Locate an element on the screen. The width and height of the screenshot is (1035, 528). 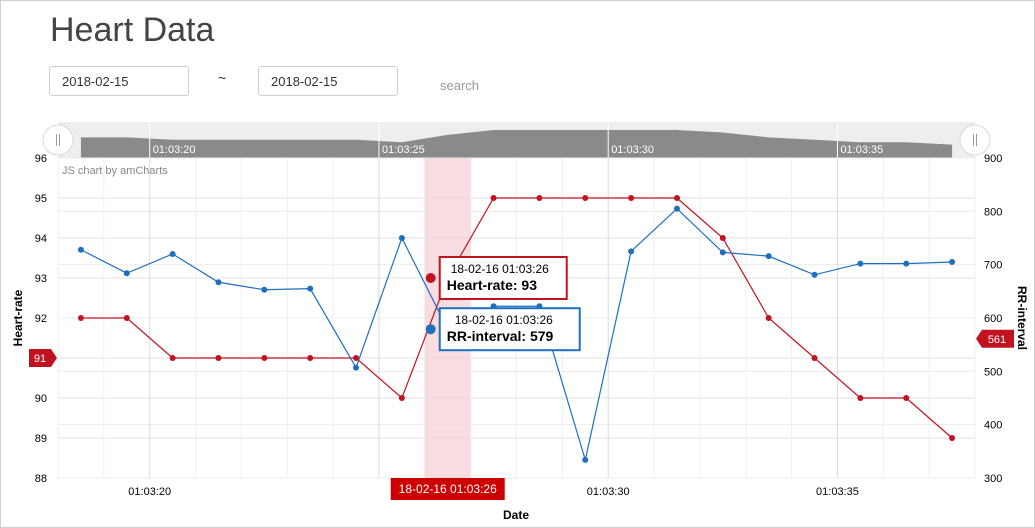
y-right-tick-label: 300 is located at coordinates (993, 479).